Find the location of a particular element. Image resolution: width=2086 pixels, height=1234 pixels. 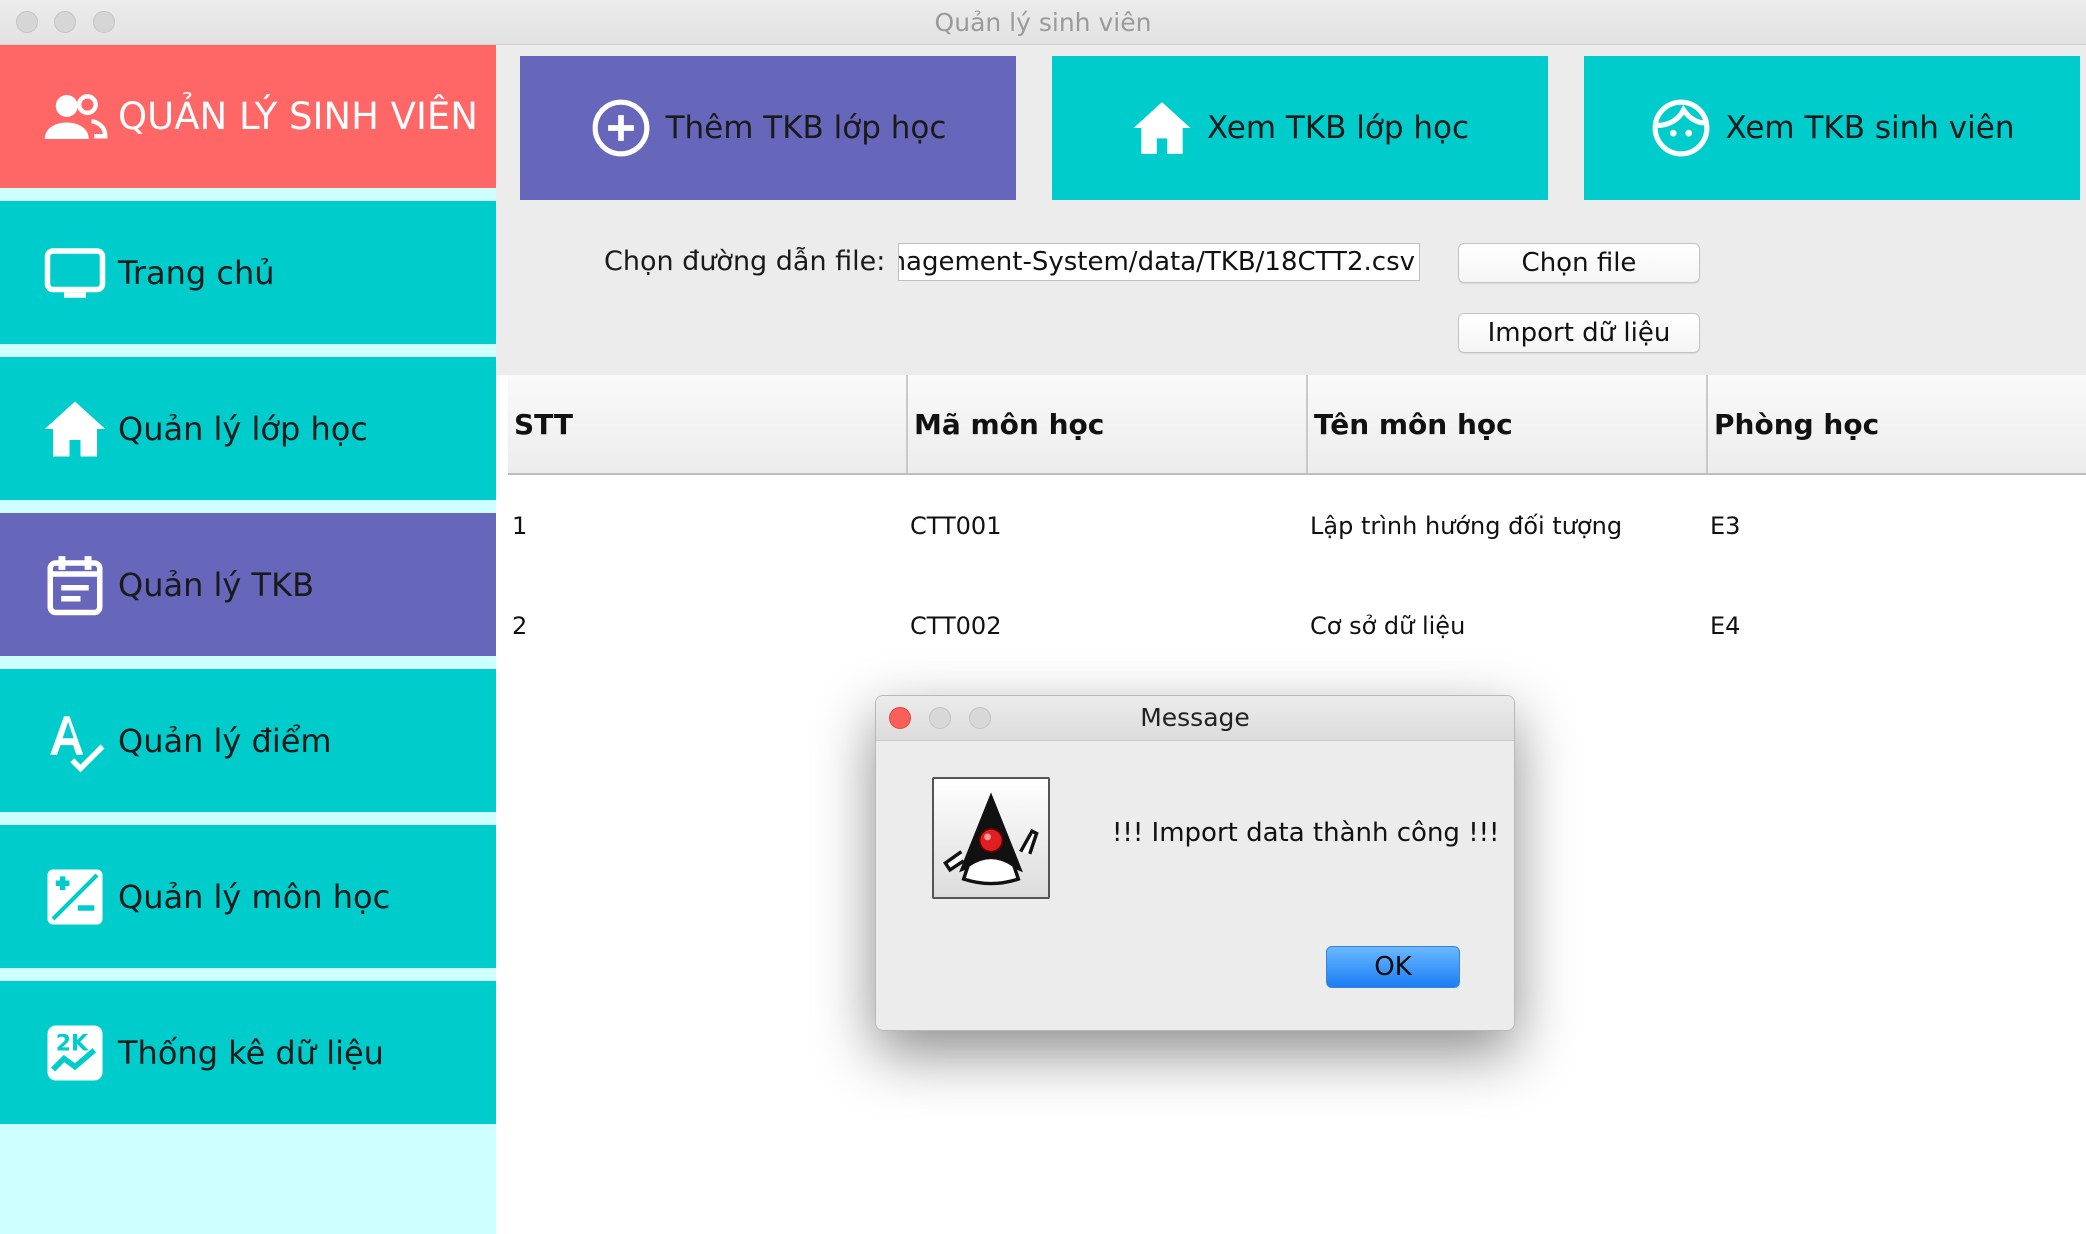

column-header-subject-code: Mã môn học is located at coordinates (1108, 424).